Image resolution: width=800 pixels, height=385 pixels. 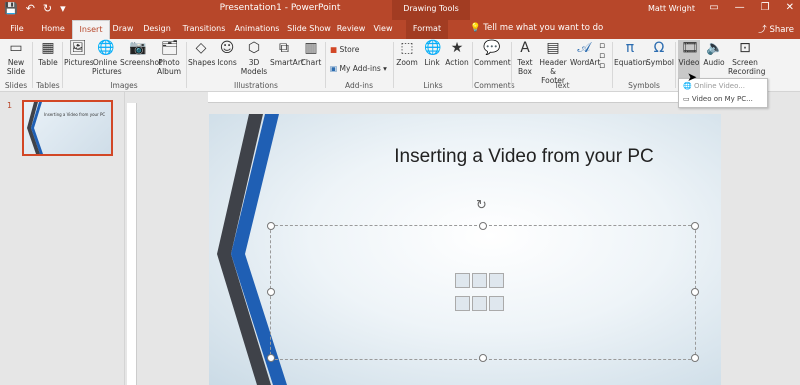 What do you see at coordinates (91, 30) in the screenshot?
I see `tab-insert: Insert` at bounding box center [91, 30].